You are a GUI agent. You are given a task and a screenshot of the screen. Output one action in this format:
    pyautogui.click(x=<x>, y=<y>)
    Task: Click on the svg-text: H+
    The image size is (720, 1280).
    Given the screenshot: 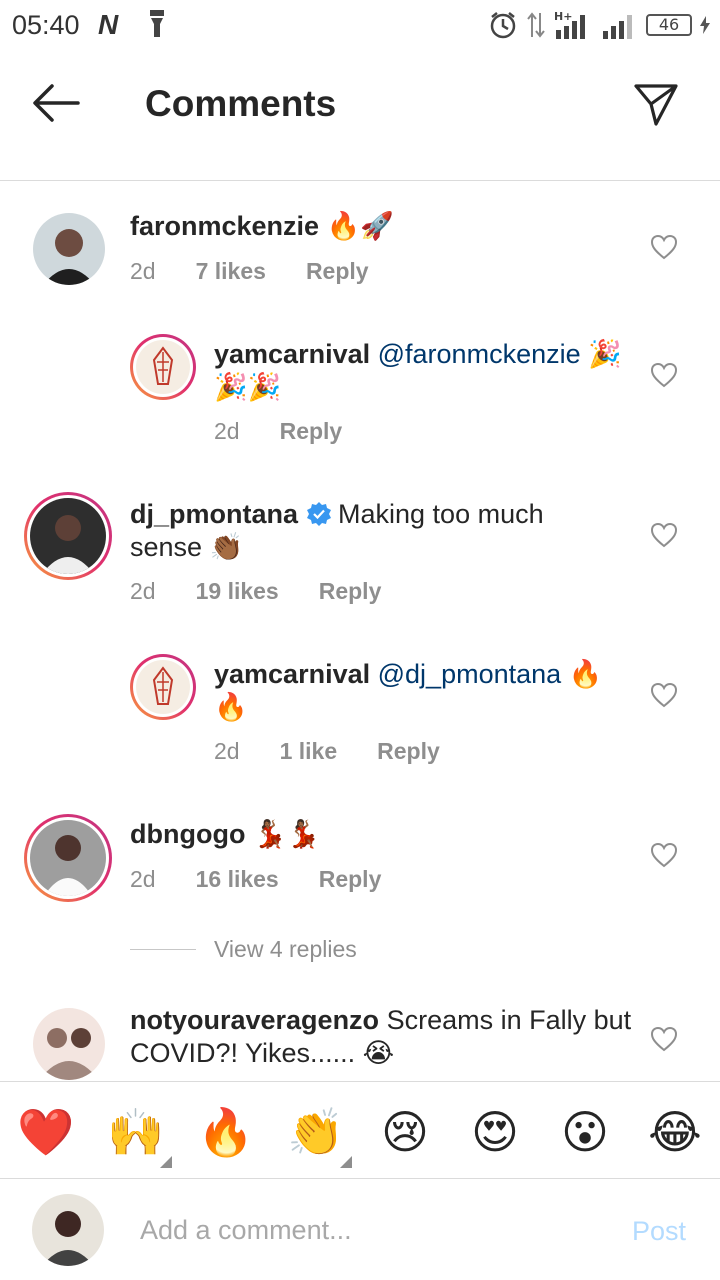 What is the action you would take?
    pyautogui.click(x=563, y=16)
    